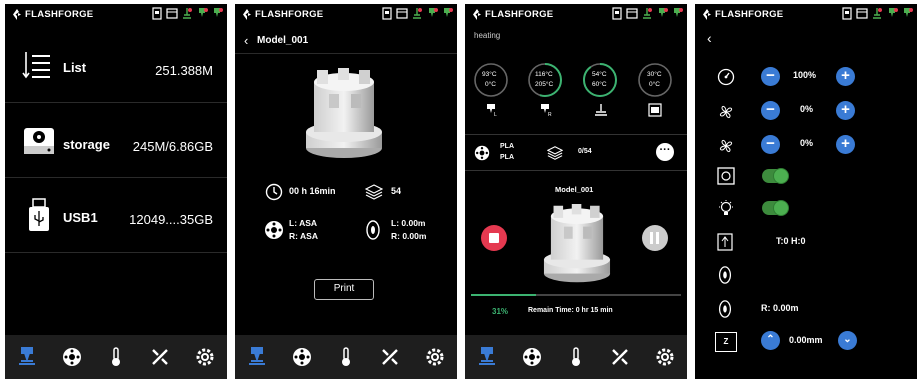  I want to click on filament-sensor-icon, so click(725, 275).